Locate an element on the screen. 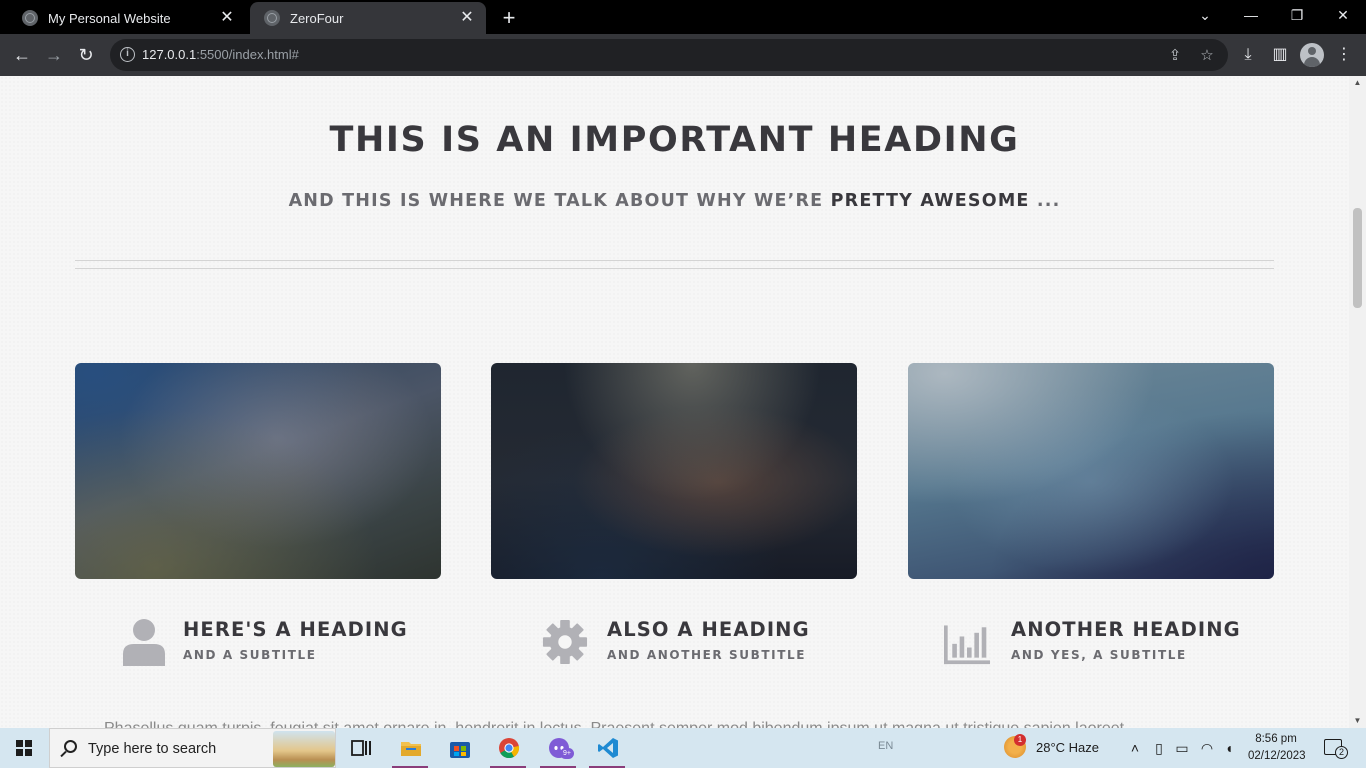 The width and height of the screenshot is (1366, 768). bar-chart-icon is located at coordinates (967, 645).